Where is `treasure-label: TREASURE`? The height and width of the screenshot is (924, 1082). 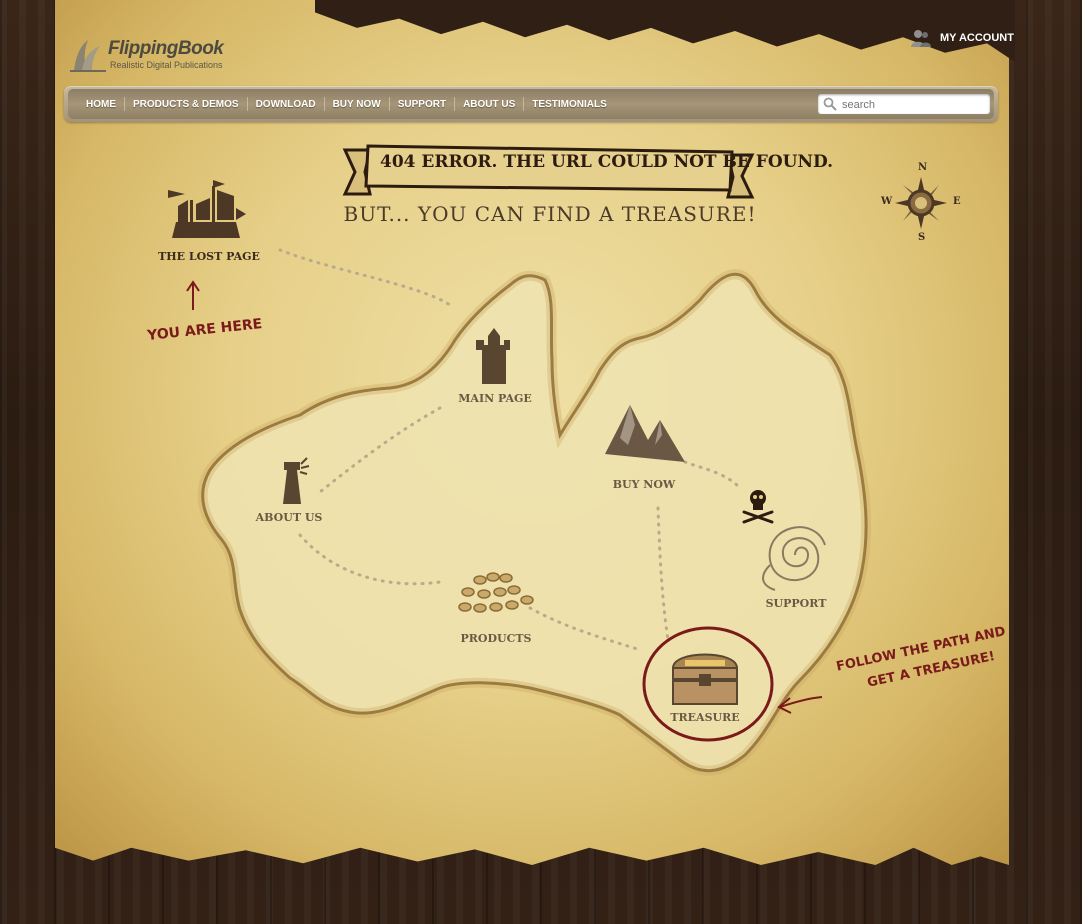 treasure-label: TREASURE is located at coordinates (704, 717).